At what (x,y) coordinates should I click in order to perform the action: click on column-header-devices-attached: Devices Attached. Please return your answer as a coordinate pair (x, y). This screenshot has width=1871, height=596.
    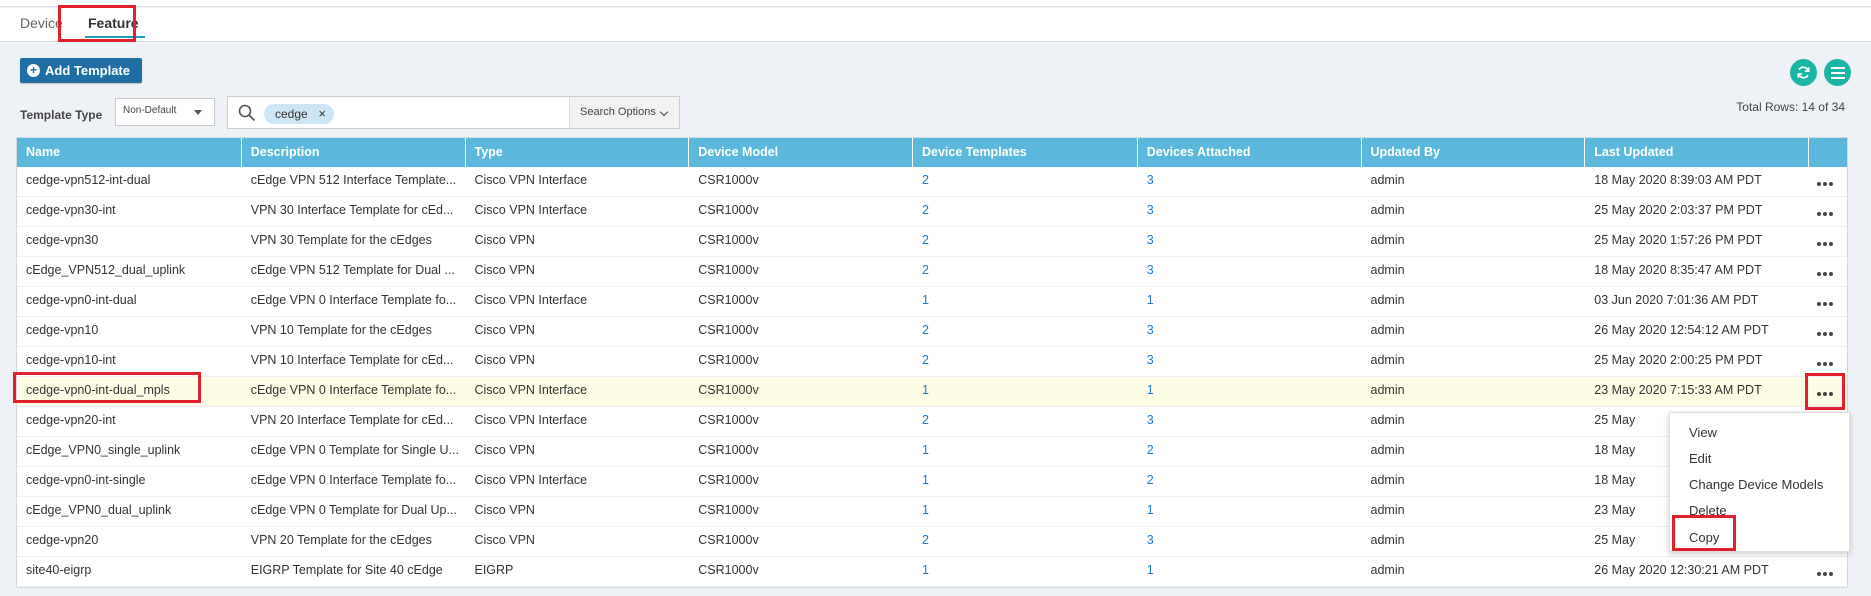
    Looking at the image, I should click on (1250, 152).